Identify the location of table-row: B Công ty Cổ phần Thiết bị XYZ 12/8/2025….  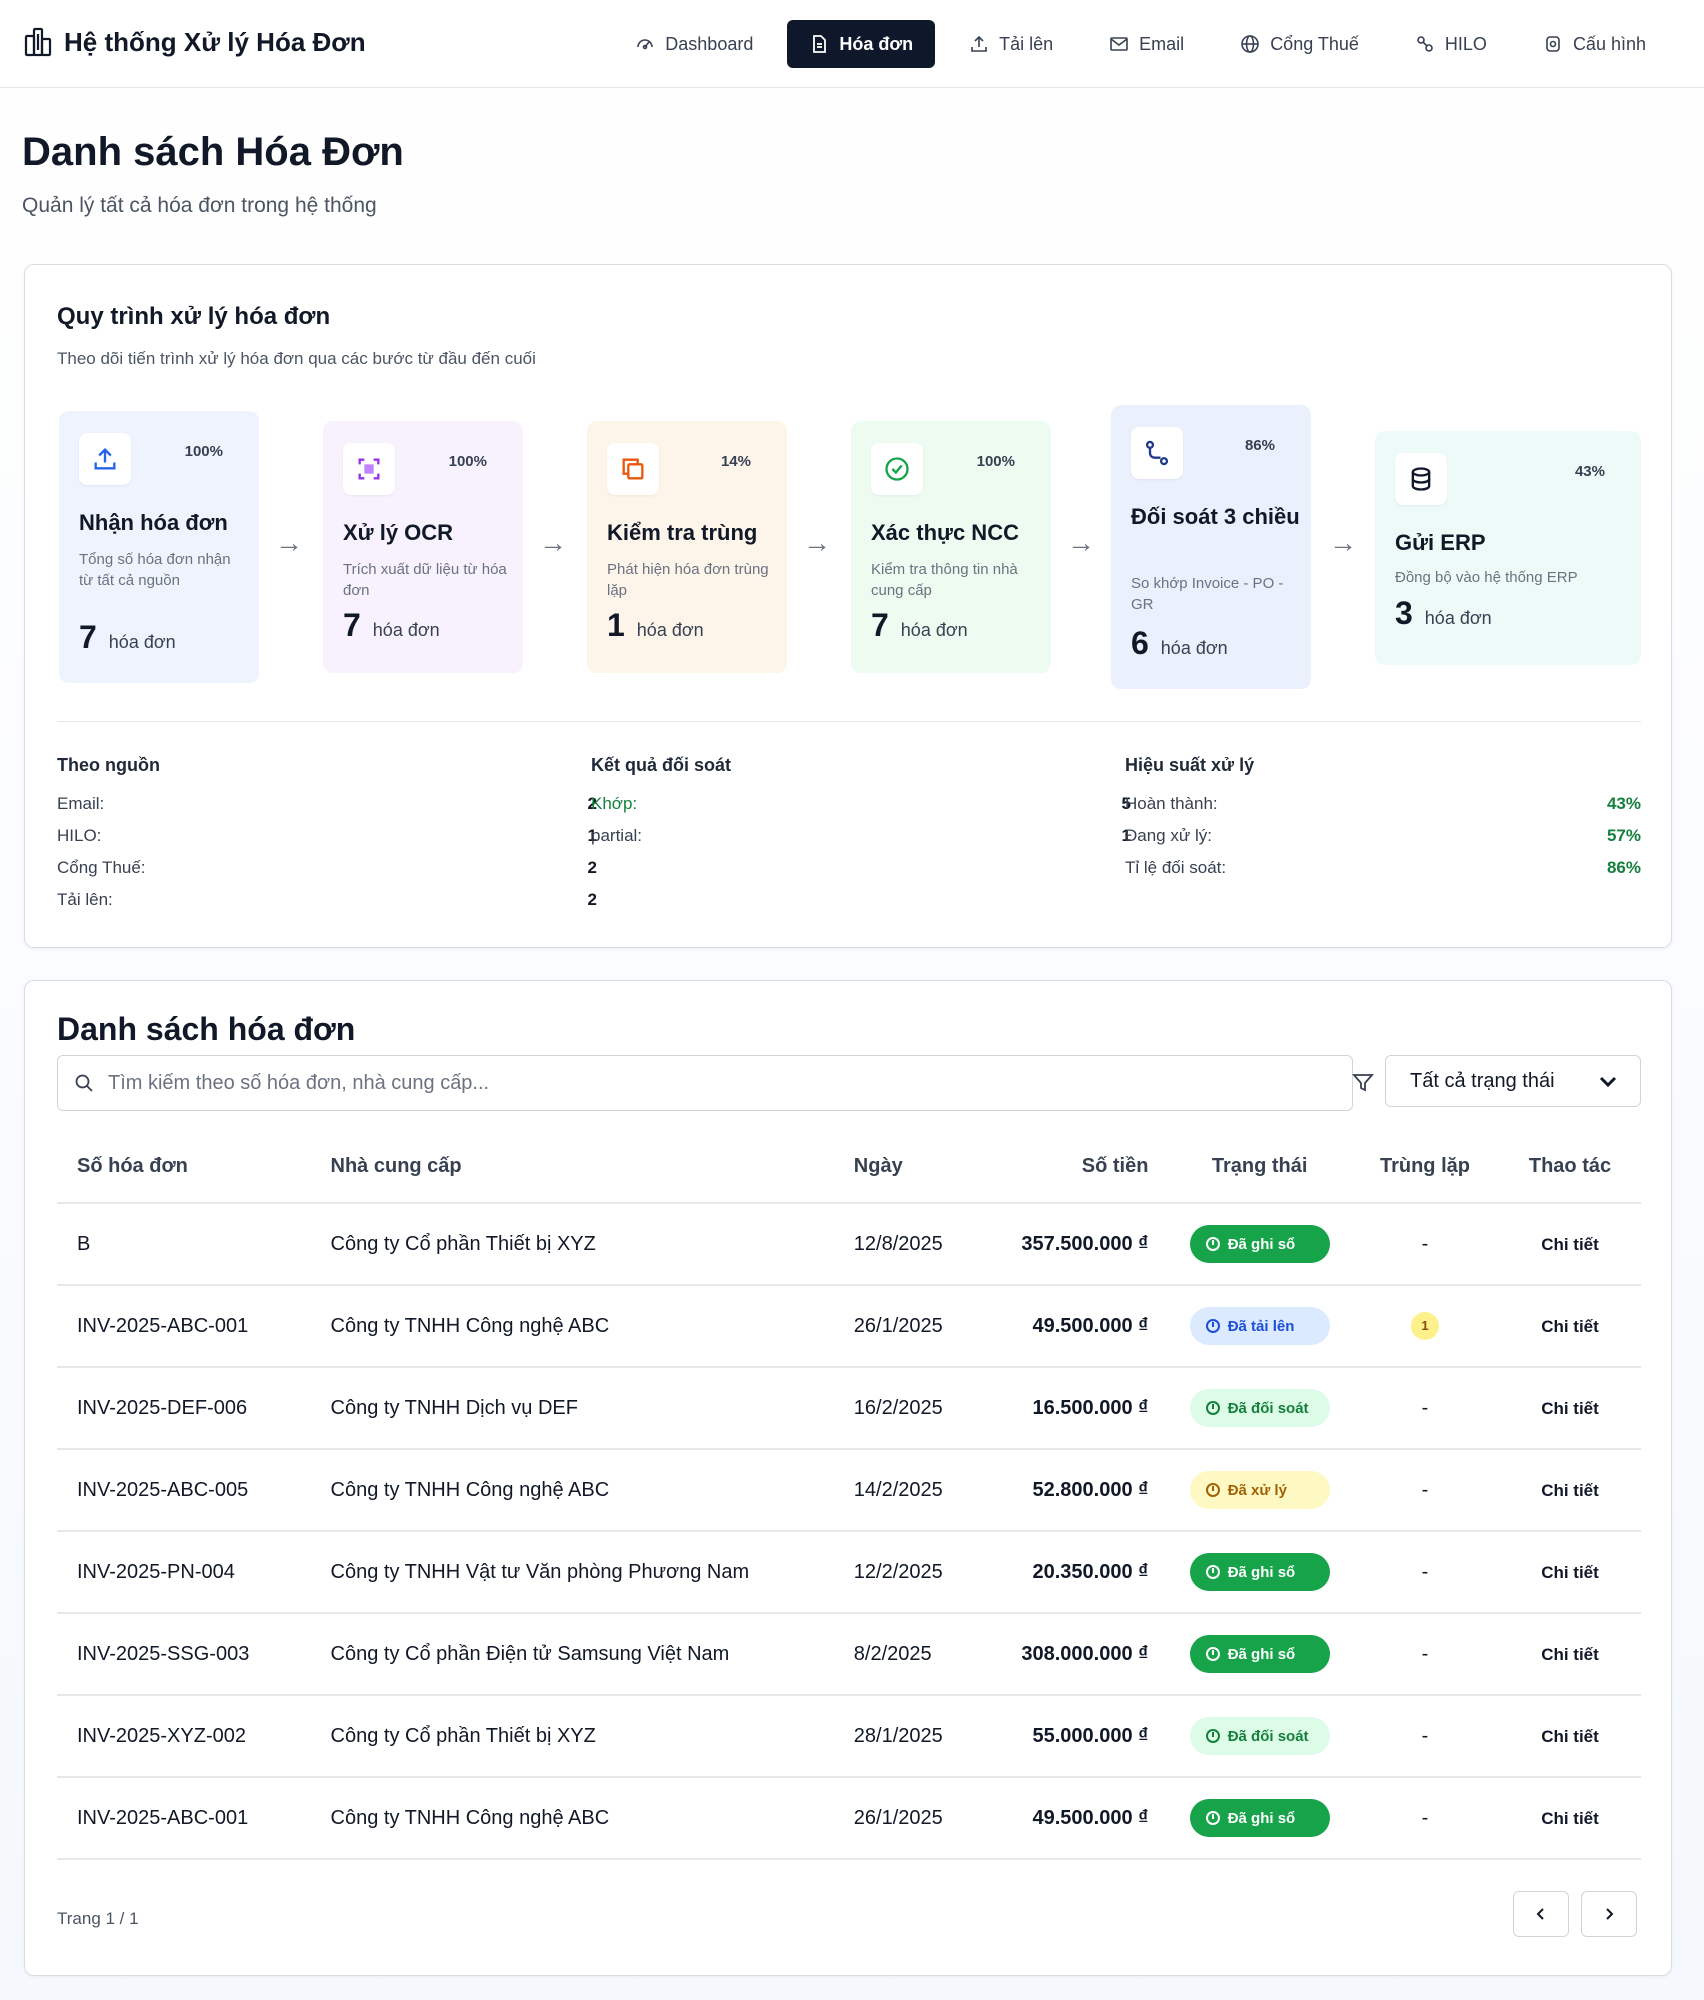
(849, 1244).